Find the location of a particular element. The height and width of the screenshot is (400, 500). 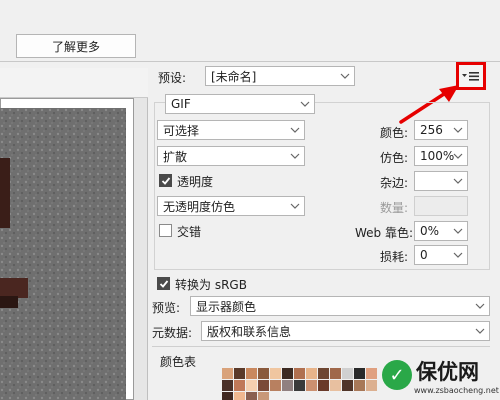

web-snap-field: 0% is located at coordinates (441, 231).